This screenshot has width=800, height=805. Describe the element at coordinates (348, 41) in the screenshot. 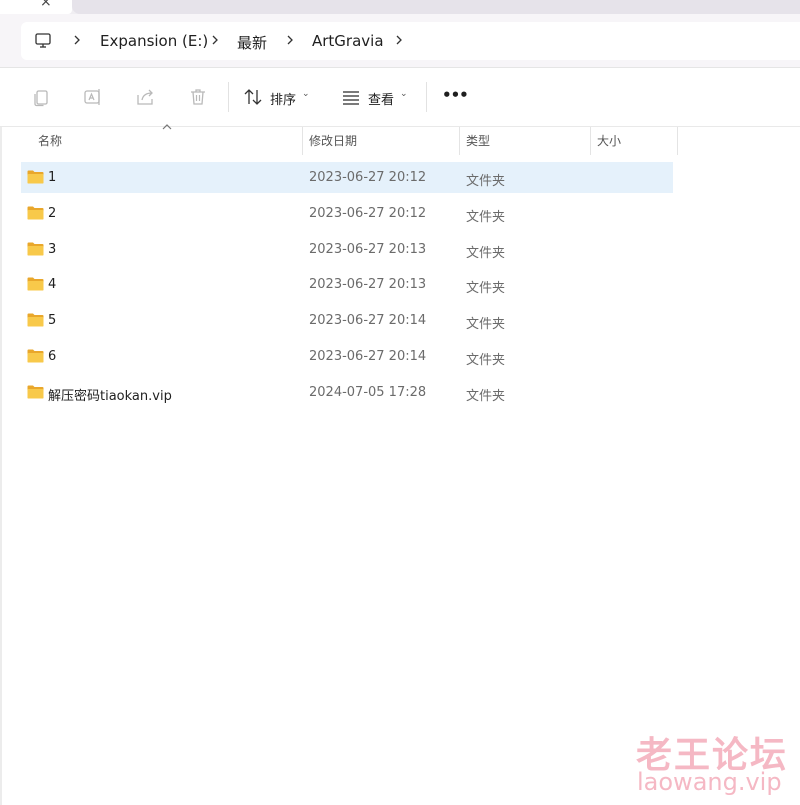

I see `breadcrumb-item-artgravia: ArtGravia` at that location.